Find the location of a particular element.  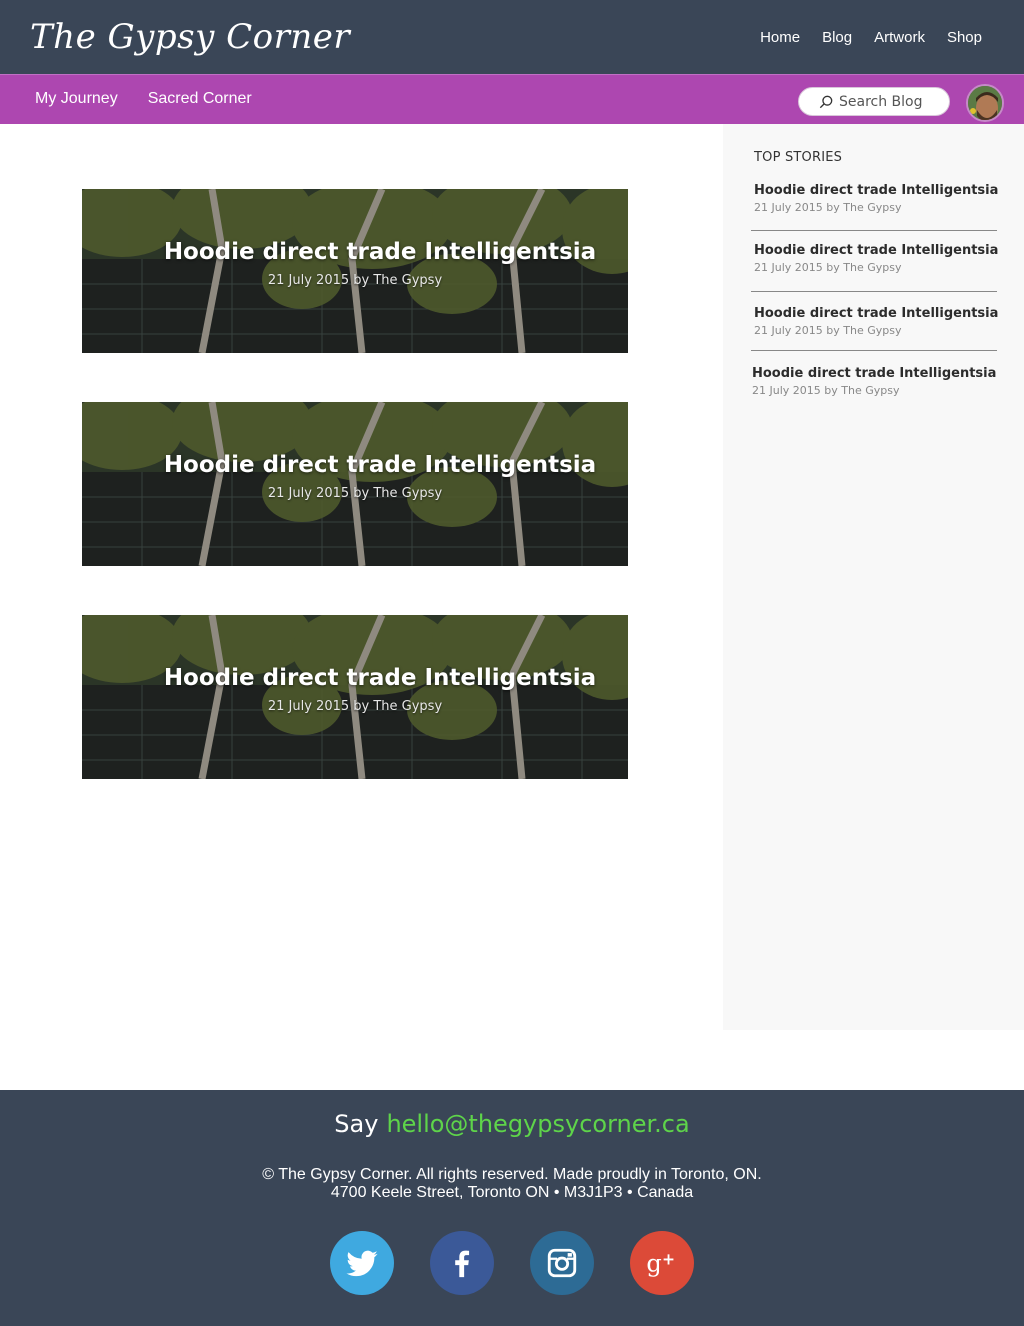

nav-my-journey-link: My Journey is located at coordinates (76, 99).